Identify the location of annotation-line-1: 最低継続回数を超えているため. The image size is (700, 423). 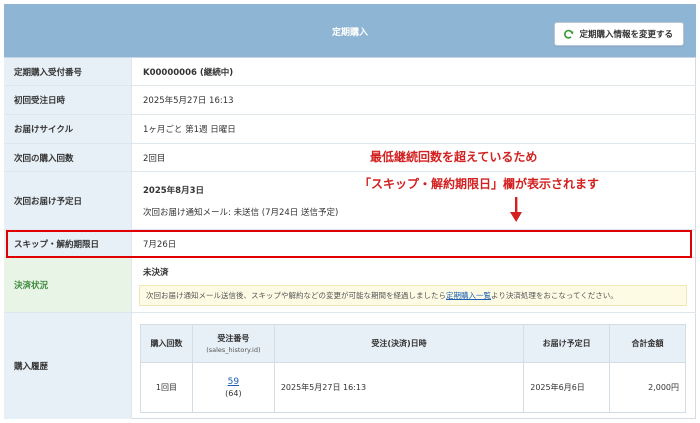
(454, 157).